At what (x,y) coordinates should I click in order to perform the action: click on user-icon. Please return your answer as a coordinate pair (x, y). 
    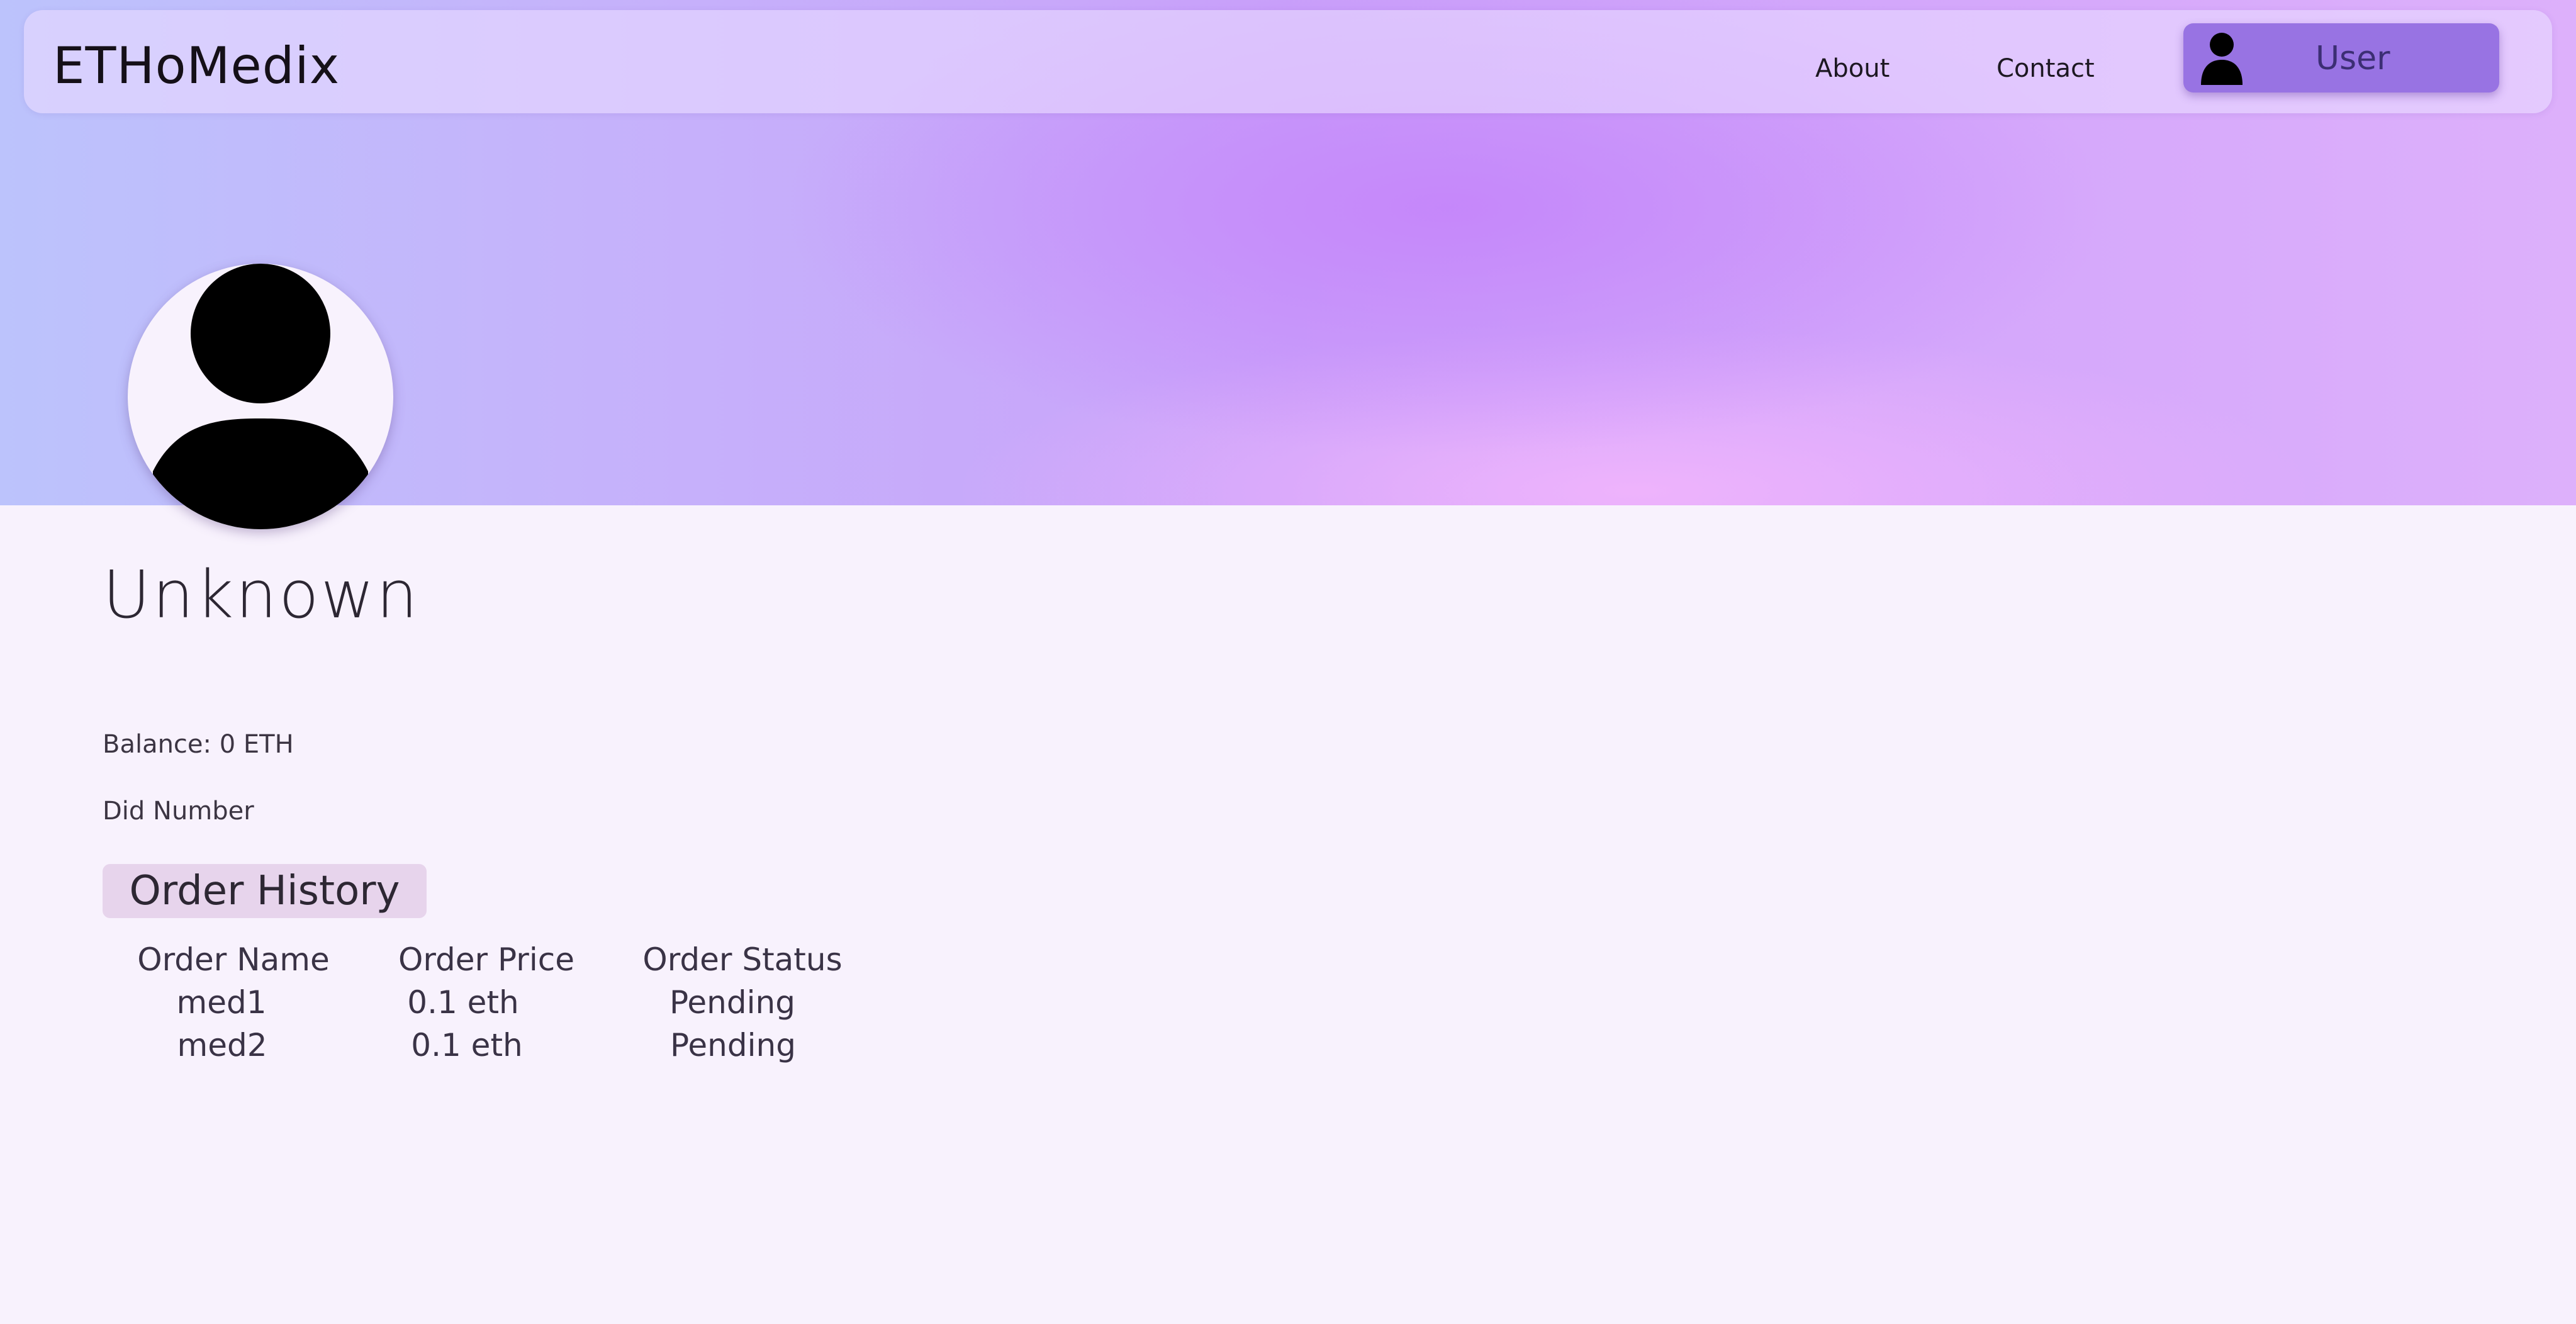
    Looking at the image, I should click on (2222, 58).